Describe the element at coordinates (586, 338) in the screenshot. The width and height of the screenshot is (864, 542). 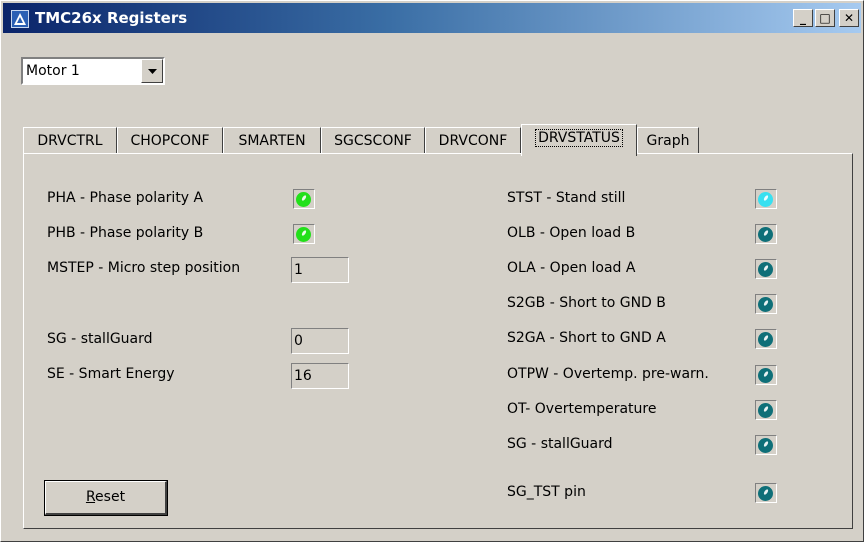
I see `s2ga-label: S2GA - Short to GND A` at that location.